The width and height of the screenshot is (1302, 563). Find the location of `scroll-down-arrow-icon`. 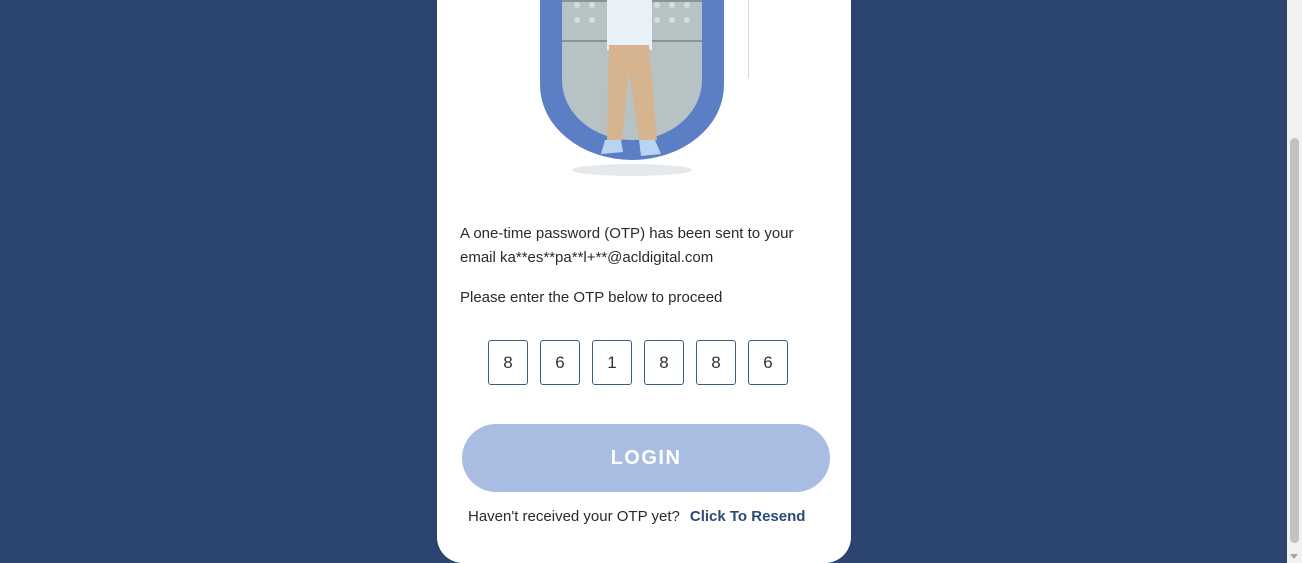

scroll-down-arrow-icon is located at coordinates (1294, 556).